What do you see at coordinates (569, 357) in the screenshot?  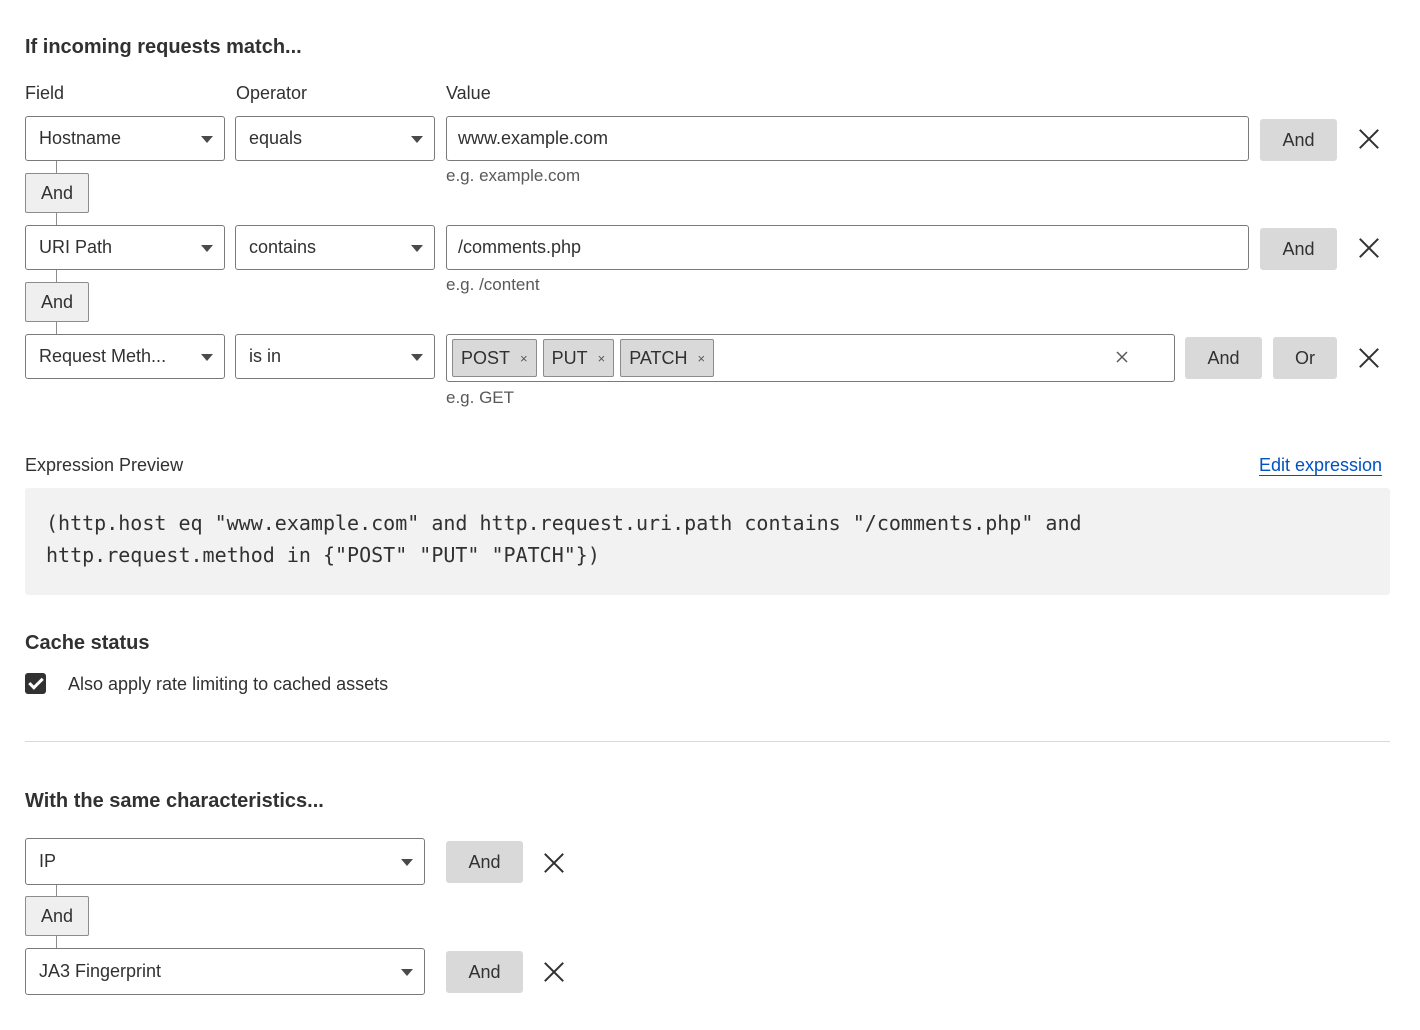 I see `tag-label: PUT` at bounding box center [569, 357].